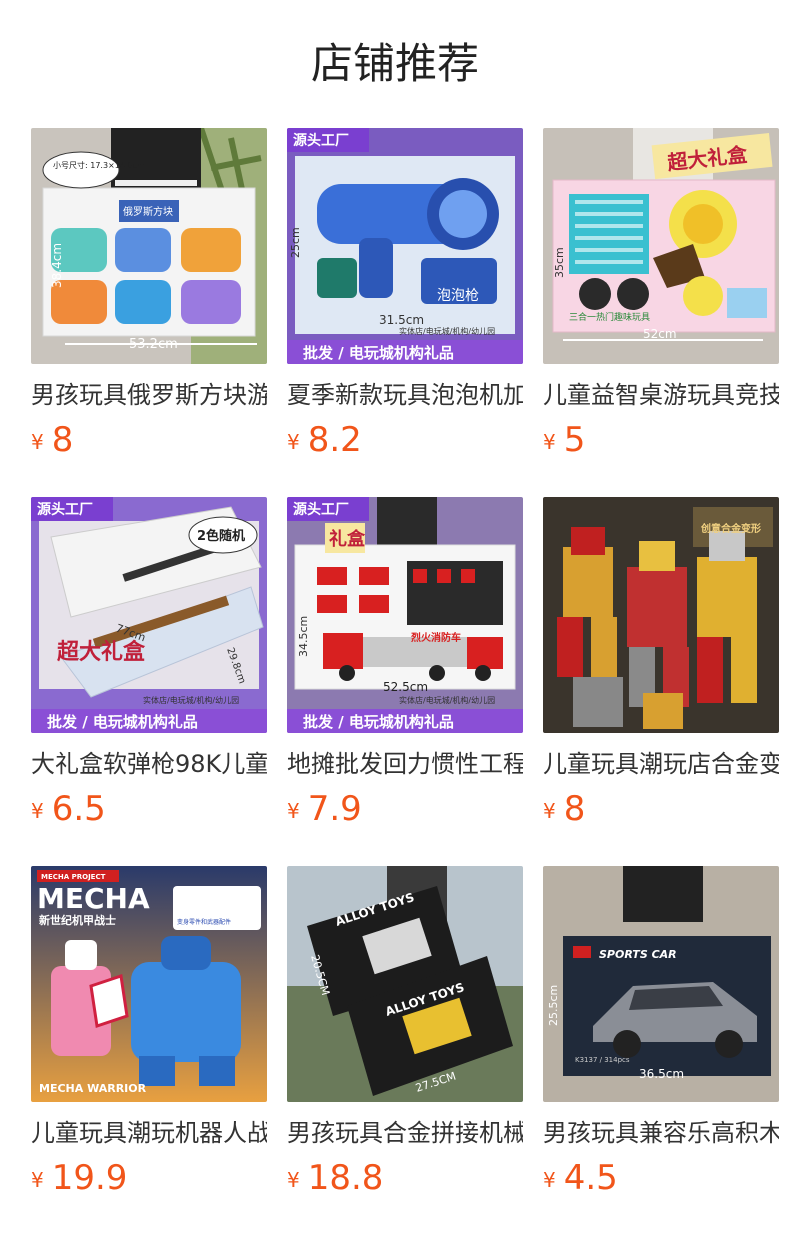 The width and height of the screenshot is (790, 1235). I want to click on image-dimension-text: 52.5cm, so click(405, 687).